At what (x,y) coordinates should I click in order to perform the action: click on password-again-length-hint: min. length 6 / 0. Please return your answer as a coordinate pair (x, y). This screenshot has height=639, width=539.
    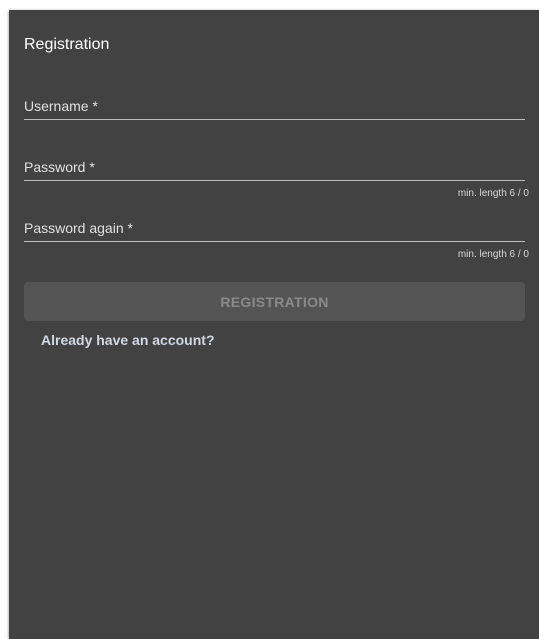
    Looking at the image, I should click on (493, 254).